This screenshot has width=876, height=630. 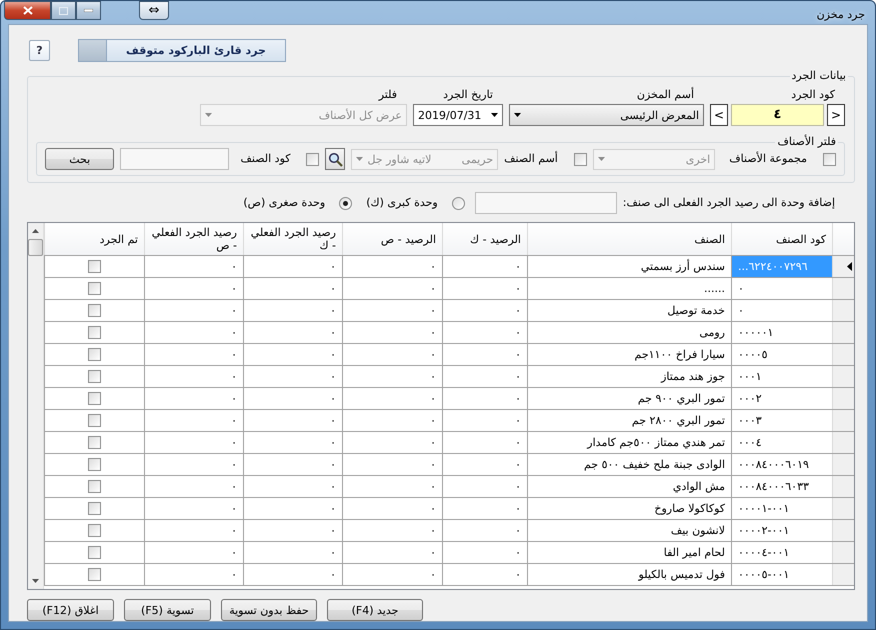 I want to click on field-label: أسم المخزن, so click(x=665, y=95).